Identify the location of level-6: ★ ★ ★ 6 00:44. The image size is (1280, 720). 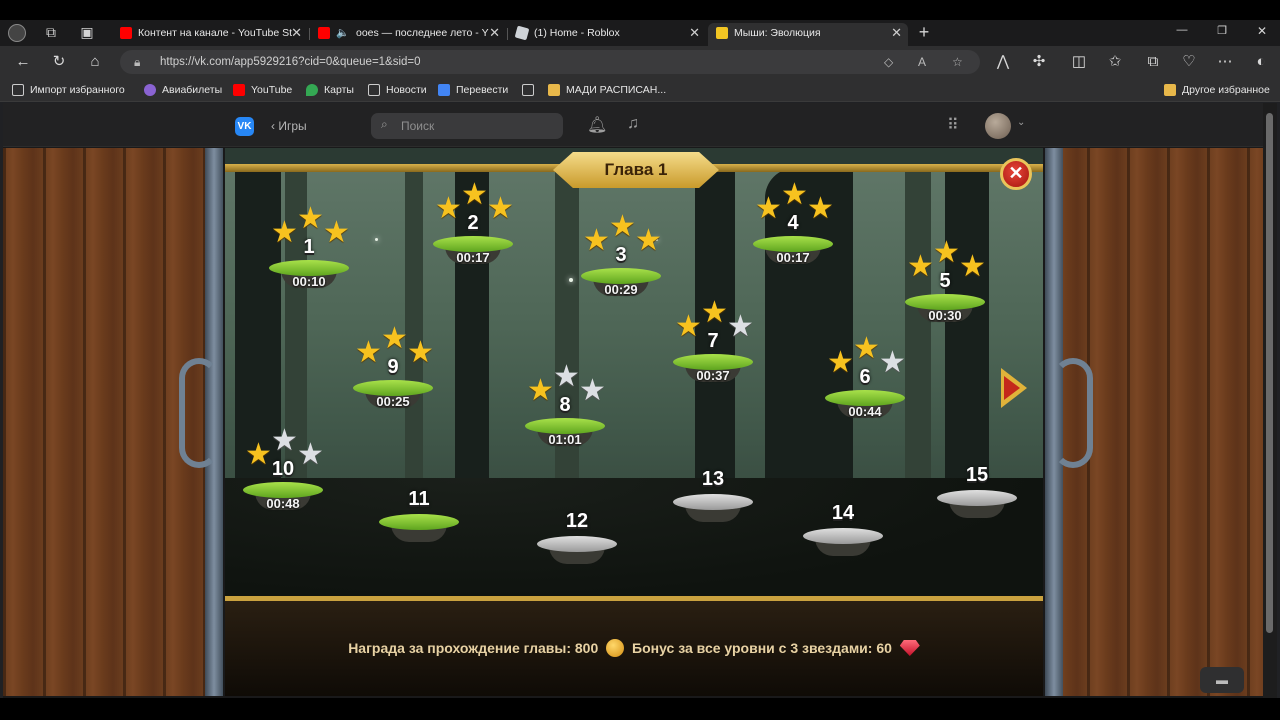
(865, 372).